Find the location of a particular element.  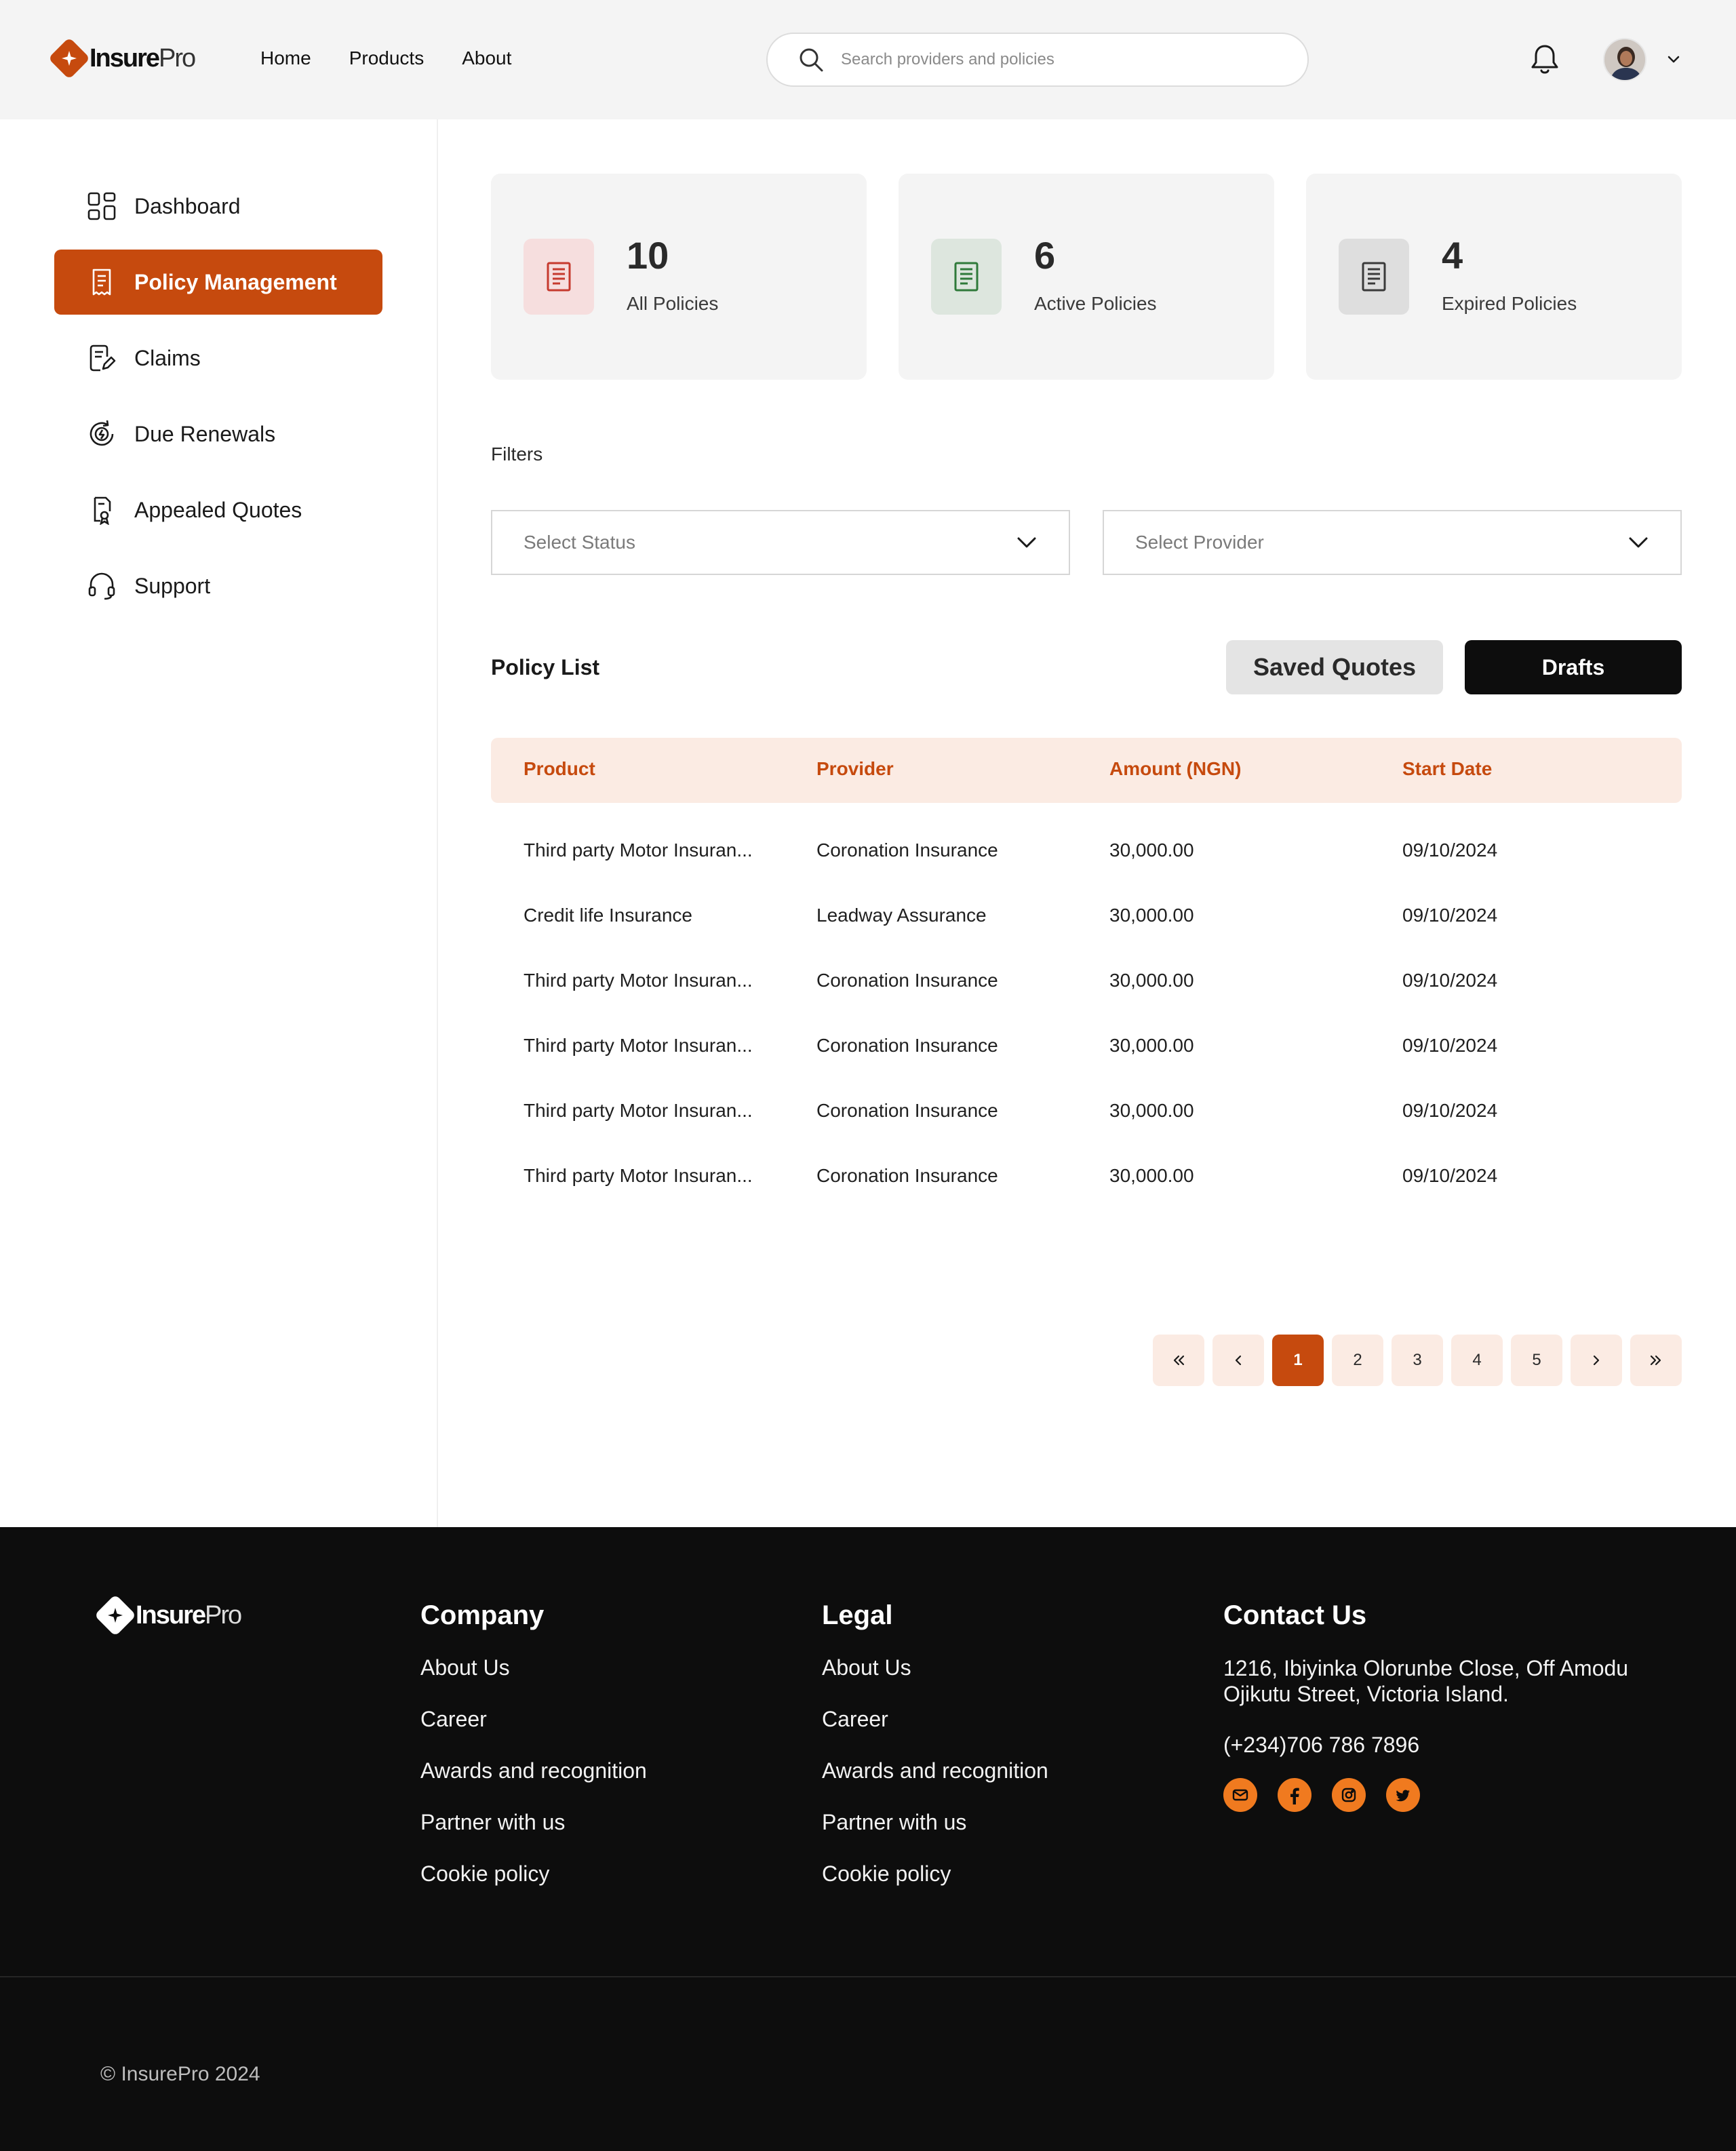

chevron-right-icon is located at coordinates (1596, 1360).